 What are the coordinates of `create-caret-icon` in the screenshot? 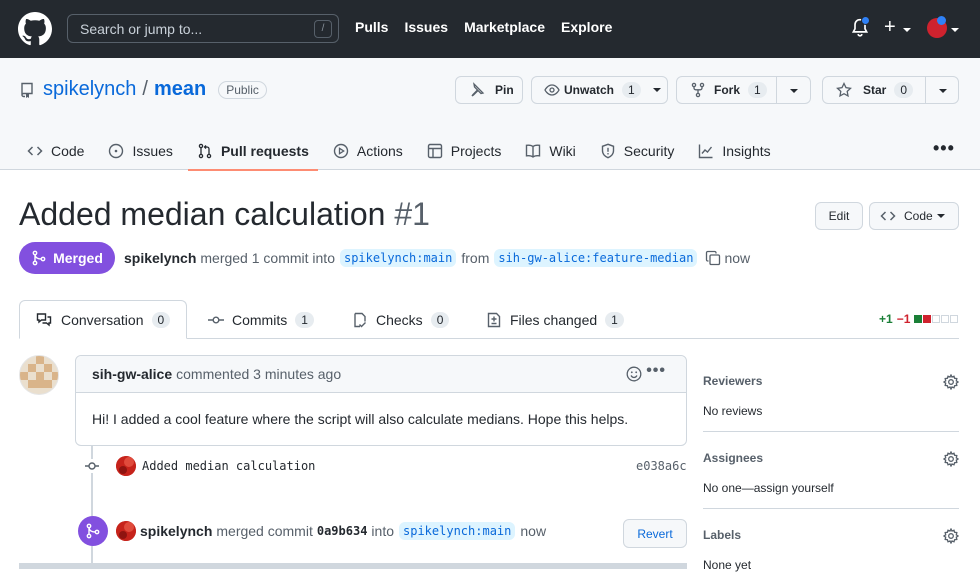 It's located at (907, 30).